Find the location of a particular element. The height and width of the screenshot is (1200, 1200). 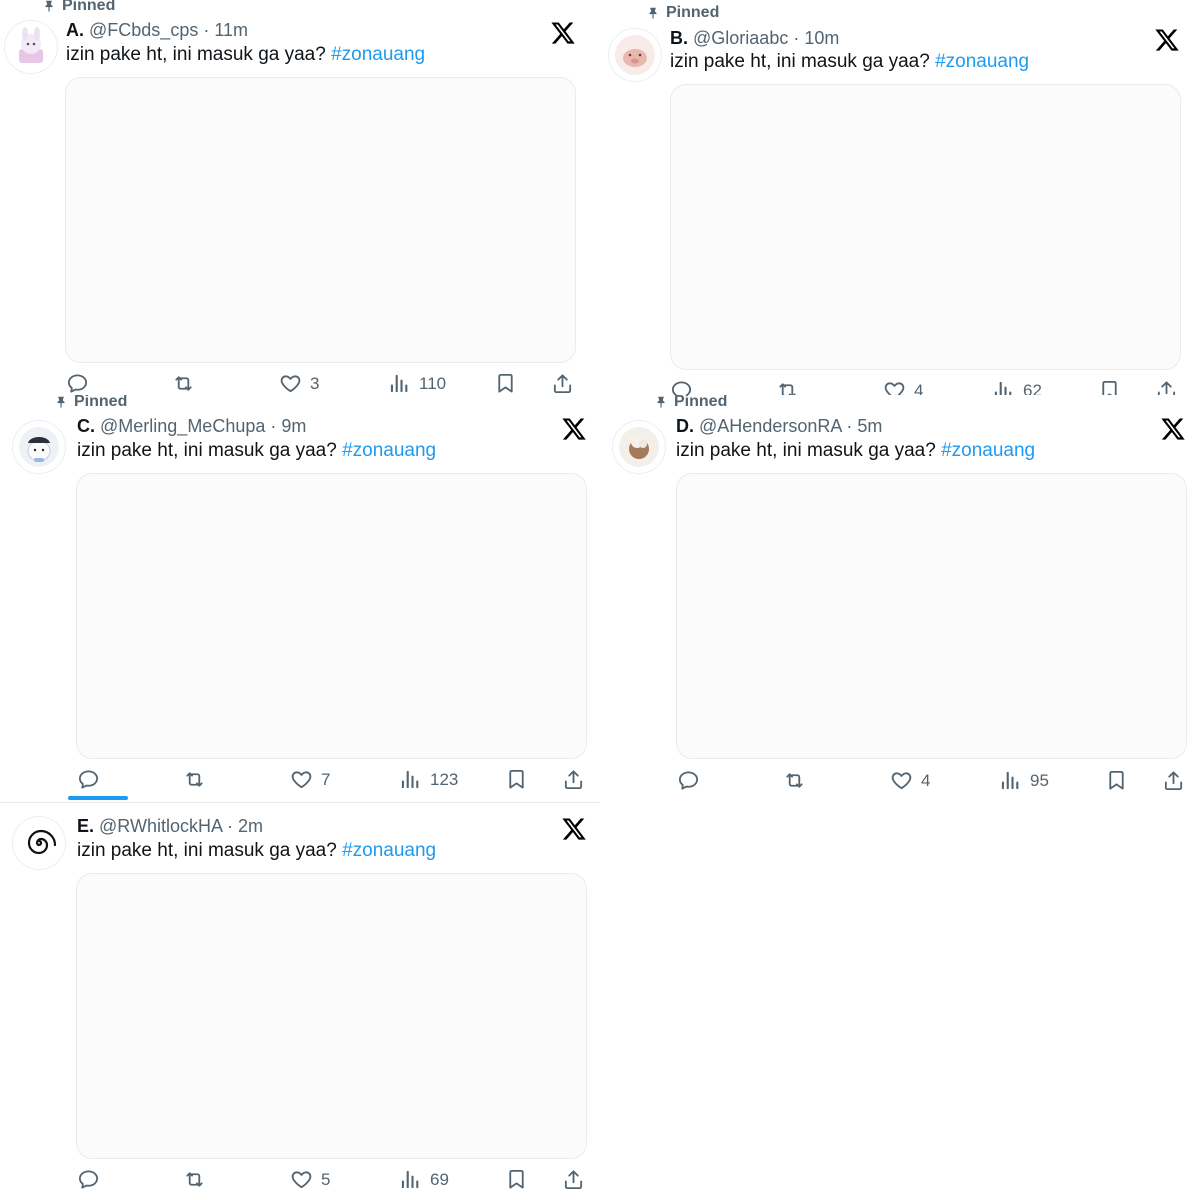

tweet-header: D. @AHendersonRA · 5m is located at coordinates (779, 426).